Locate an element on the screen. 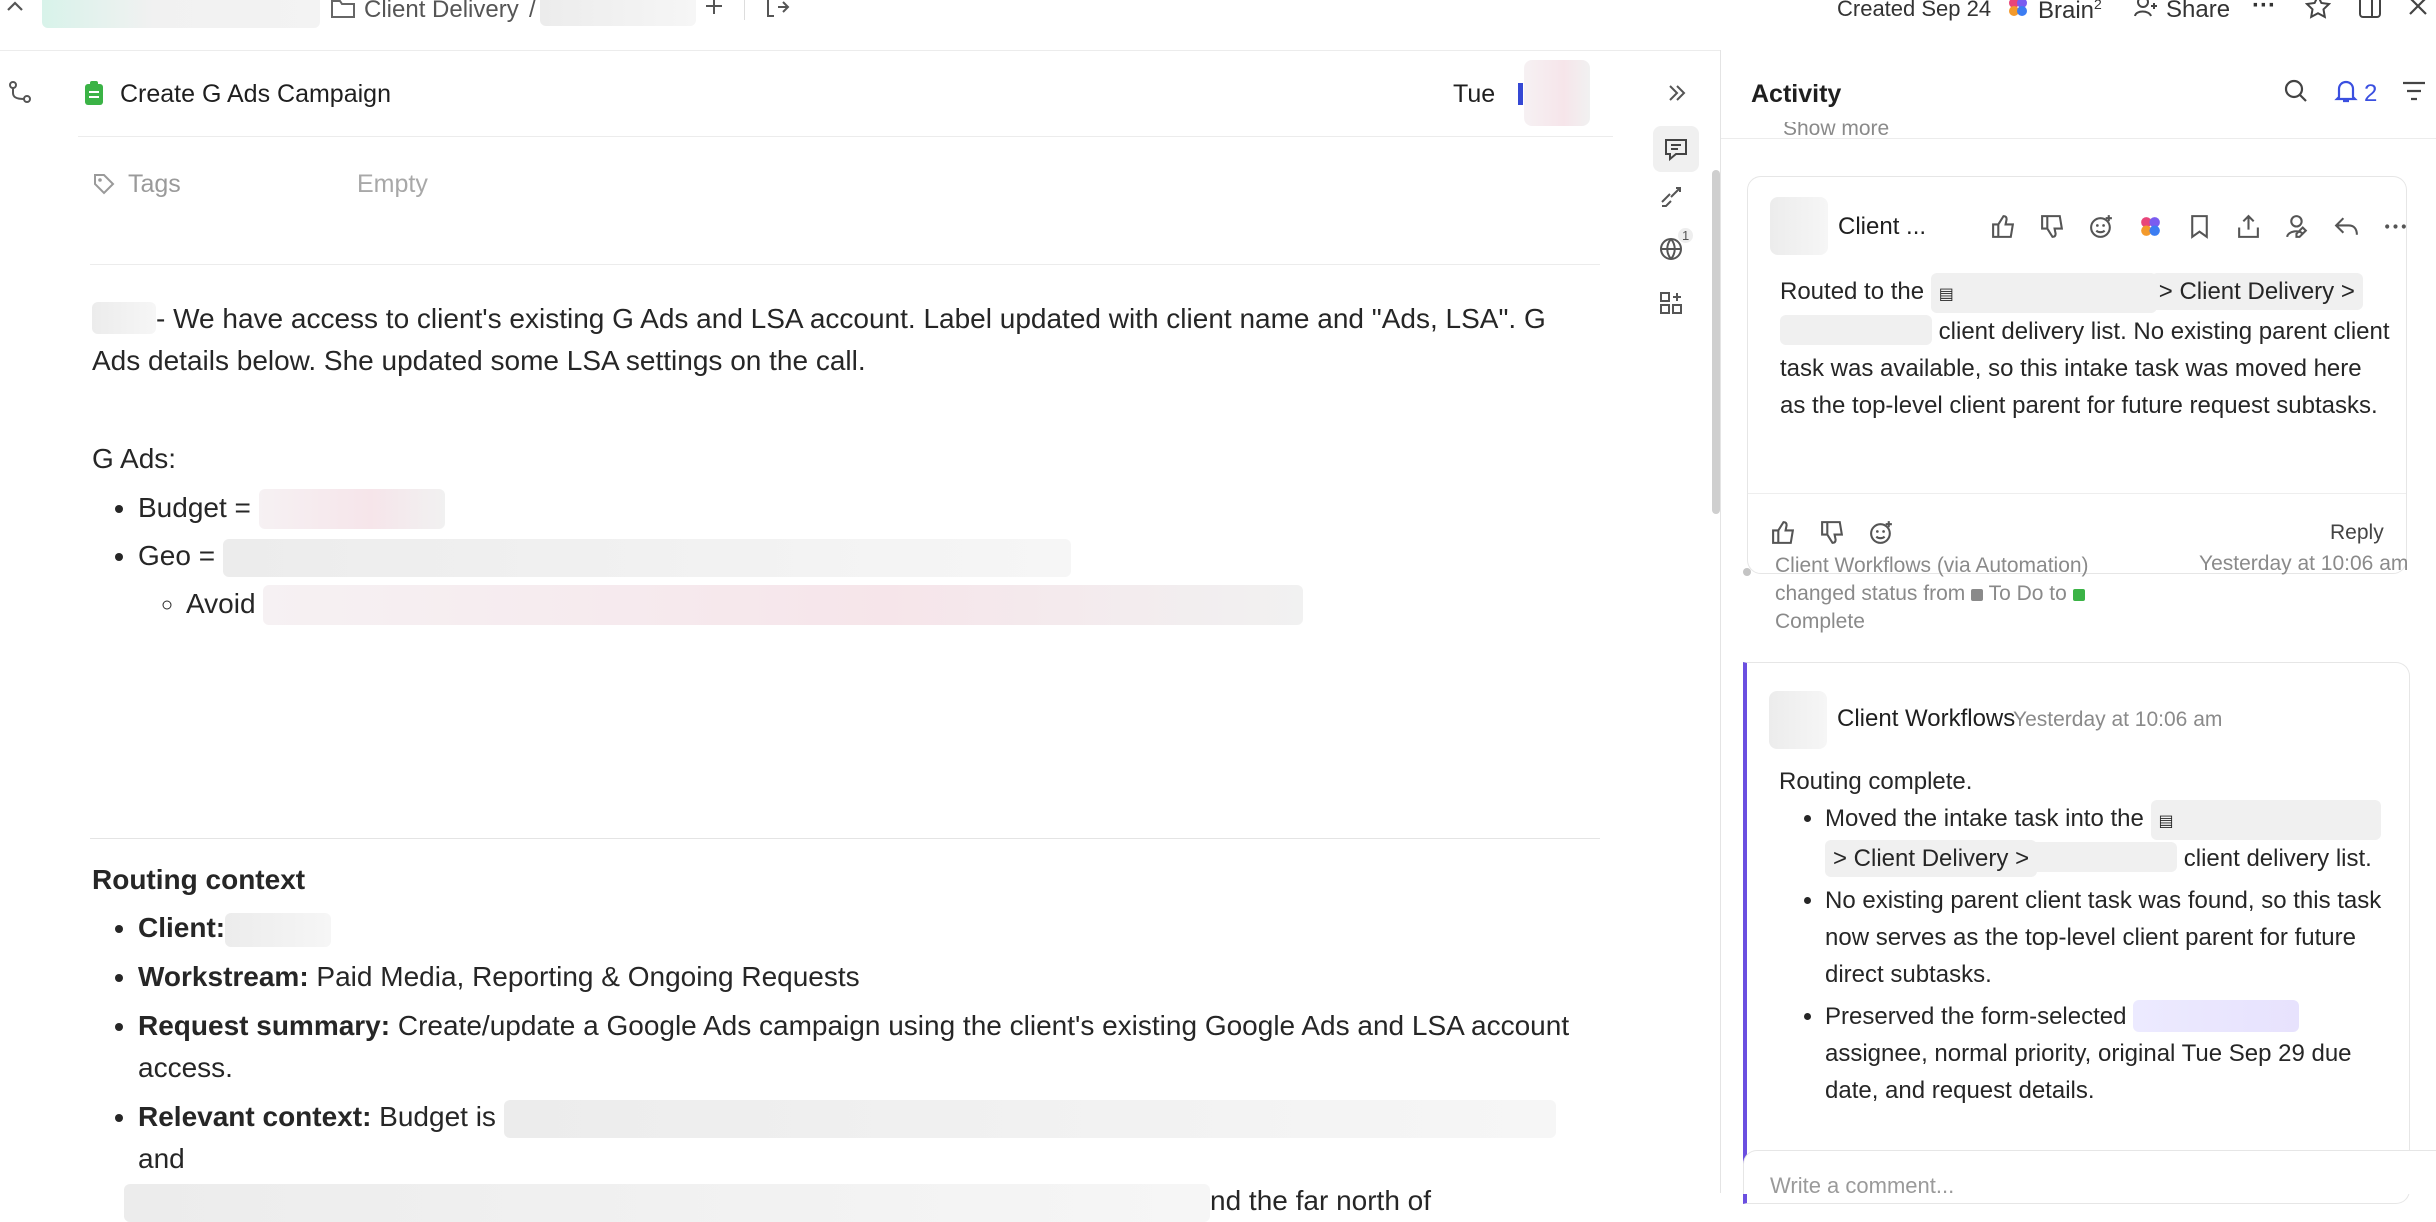  collapse-up-icon is located at coordinates (15, 9).